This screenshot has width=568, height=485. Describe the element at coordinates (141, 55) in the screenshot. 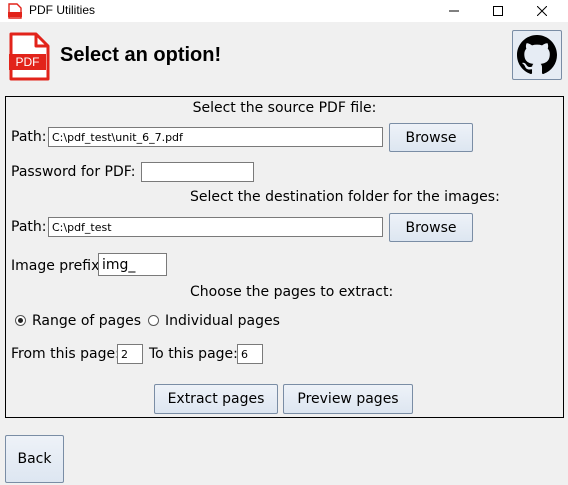

I see `page-heading: Select an option!` at that location.